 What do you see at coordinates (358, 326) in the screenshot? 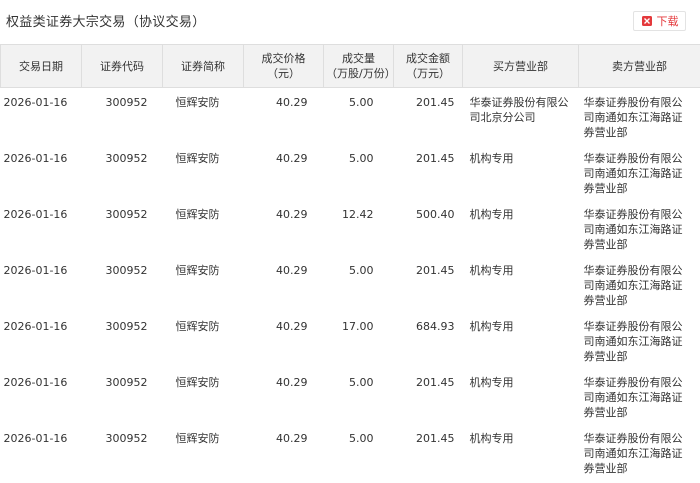
I see `cell-volume: 17.00` at bounding box center [358, 326].